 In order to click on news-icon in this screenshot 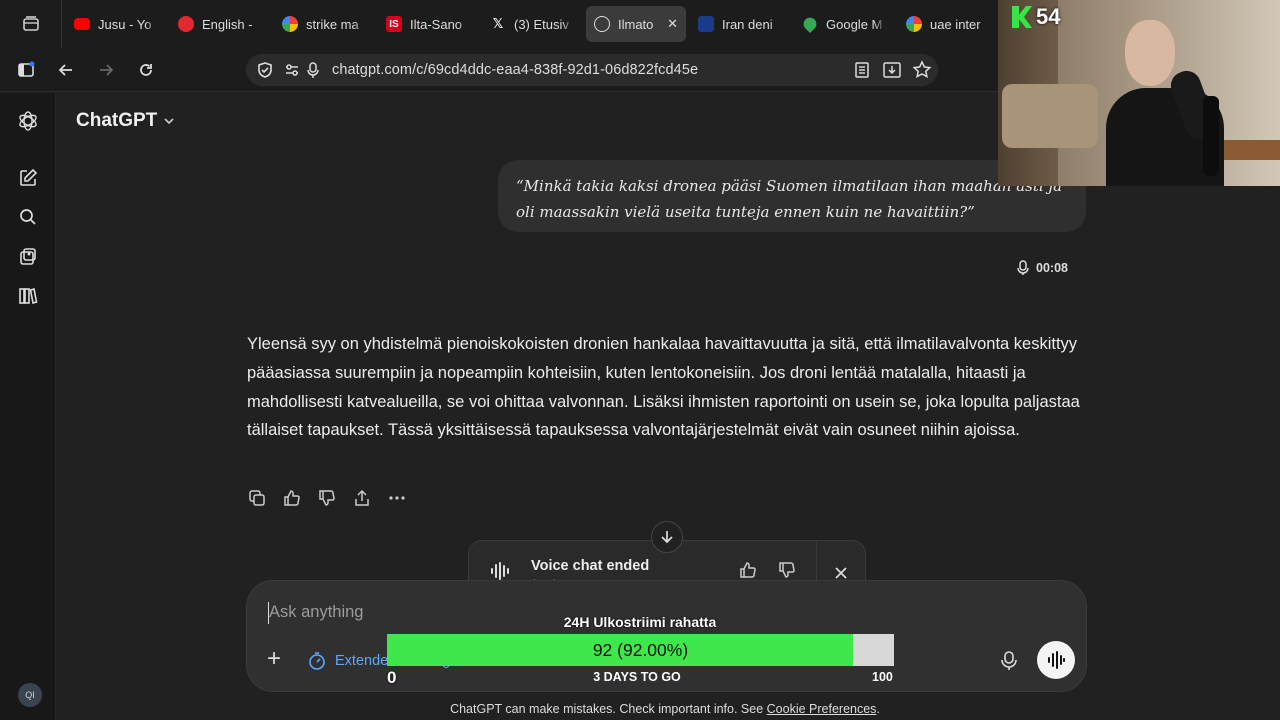, I will do `click(706, 24)`.